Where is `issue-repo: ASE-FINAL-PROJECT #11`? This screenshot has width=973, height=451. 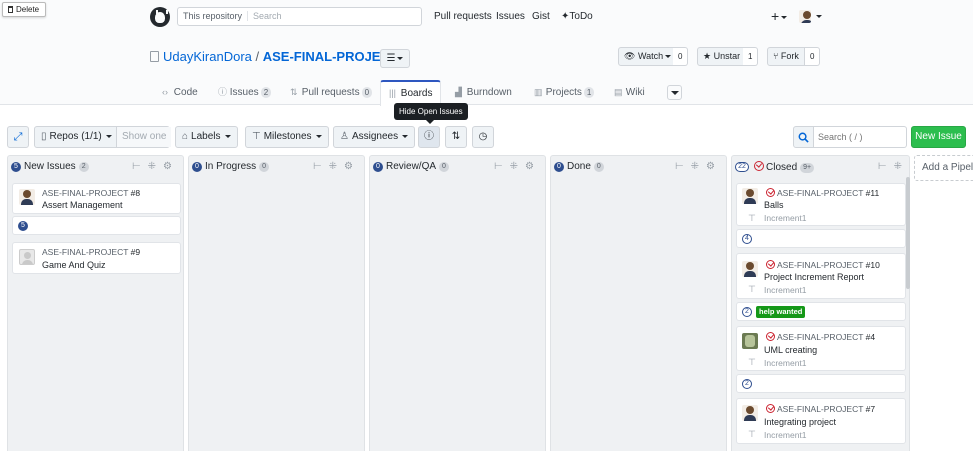
issue-repo: ASE-FINAL-PROJECT #11 is located at coordinates (828, 193).